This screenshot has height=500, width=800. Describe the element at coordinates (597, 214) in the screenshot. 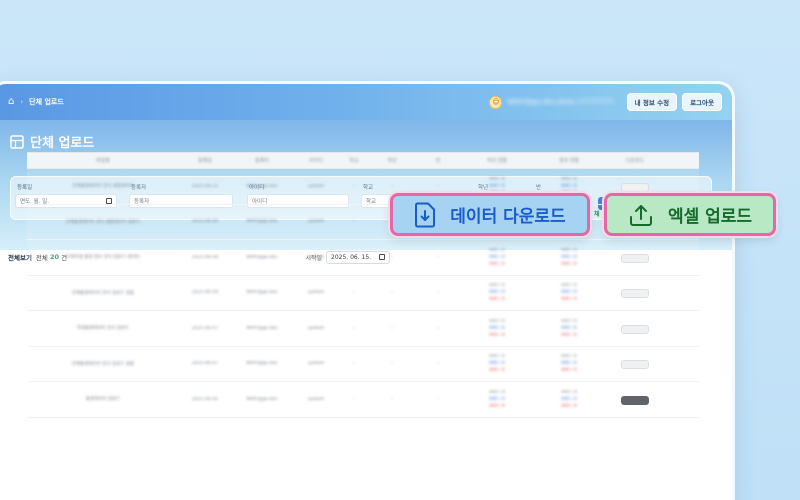

I see `list-edge-text: 채` at that location.